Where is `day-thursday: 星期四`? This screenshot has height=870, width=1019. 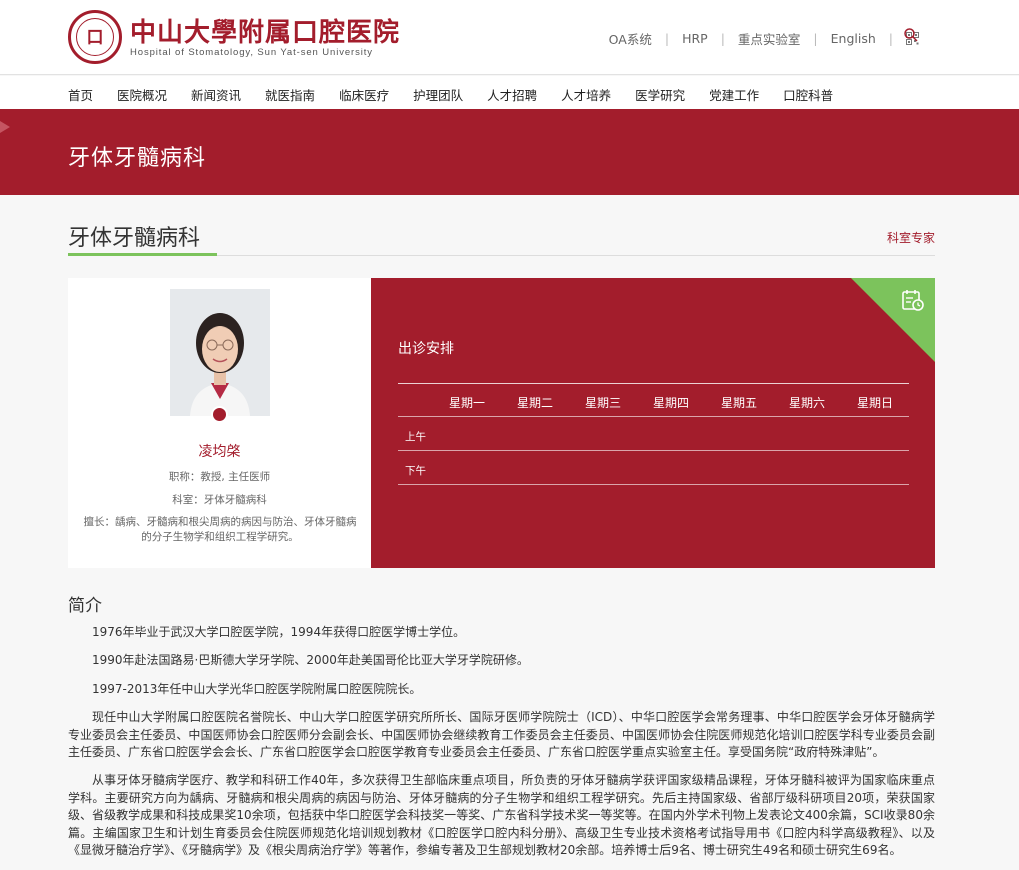 day-thursday: 星期四 is located at coordinates (671, 403).